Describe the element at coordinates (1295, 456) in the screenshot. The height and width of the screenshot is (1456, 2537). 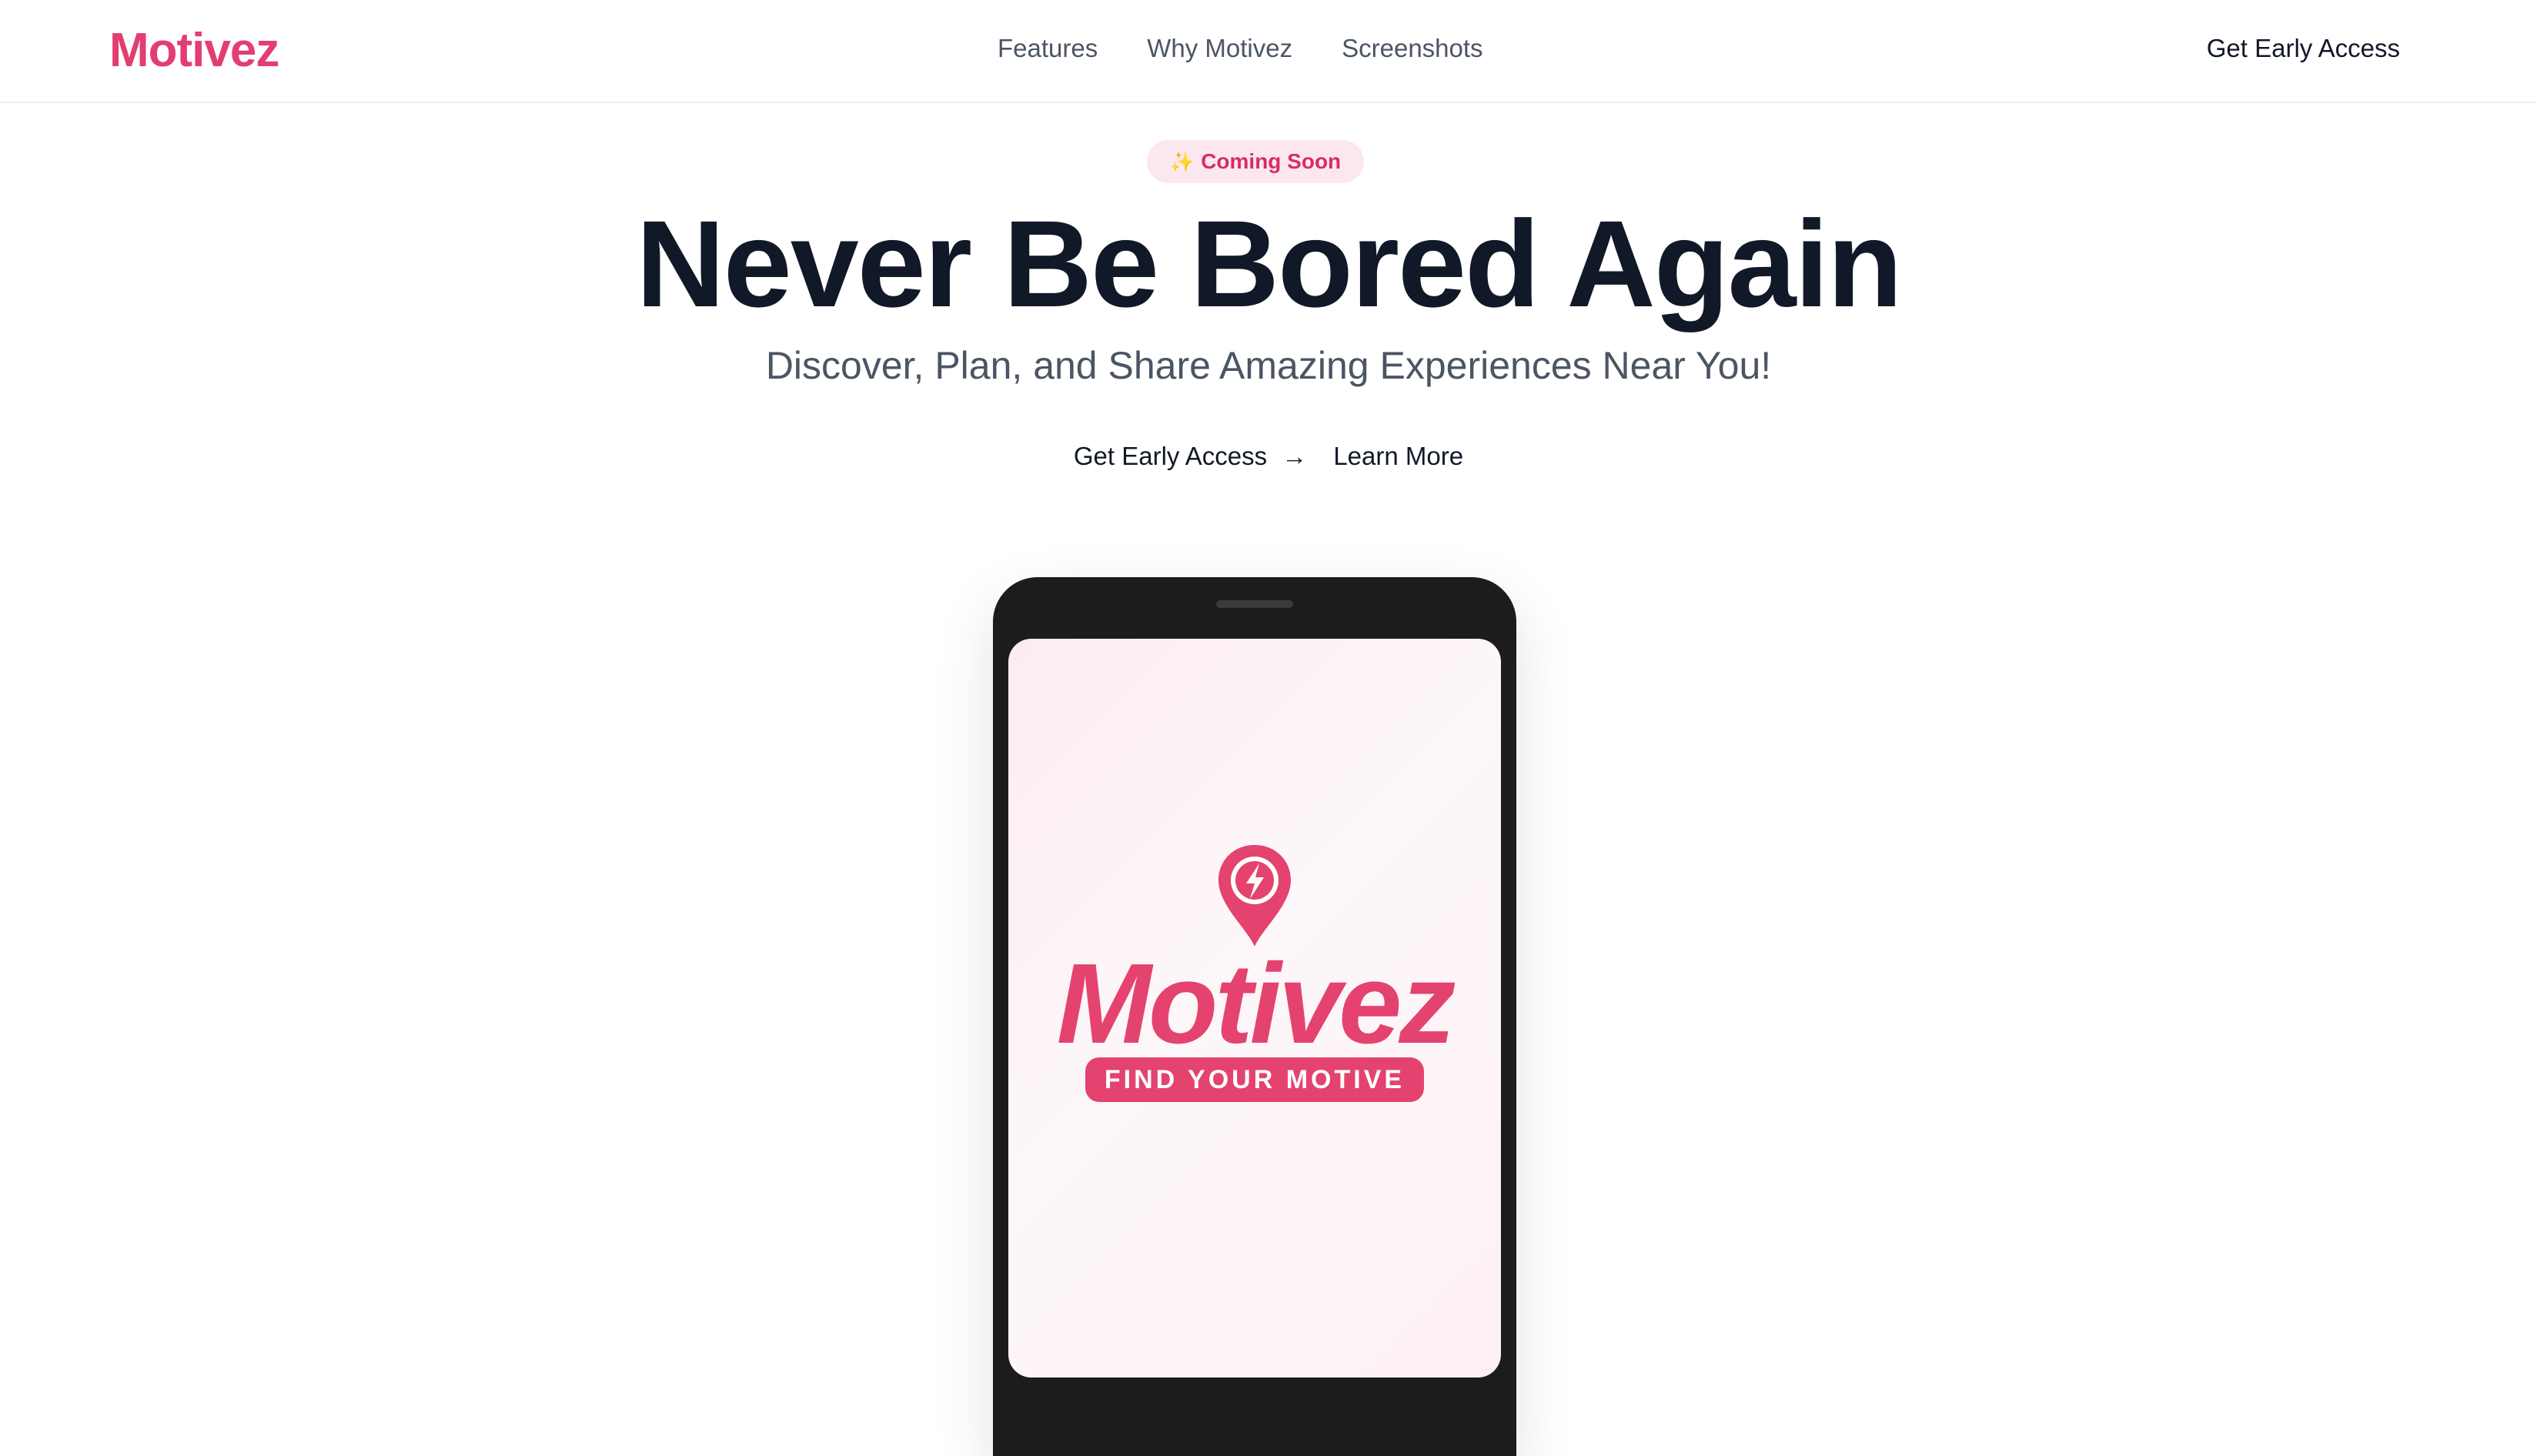
I see `arrow-right-icon: →` at that location.